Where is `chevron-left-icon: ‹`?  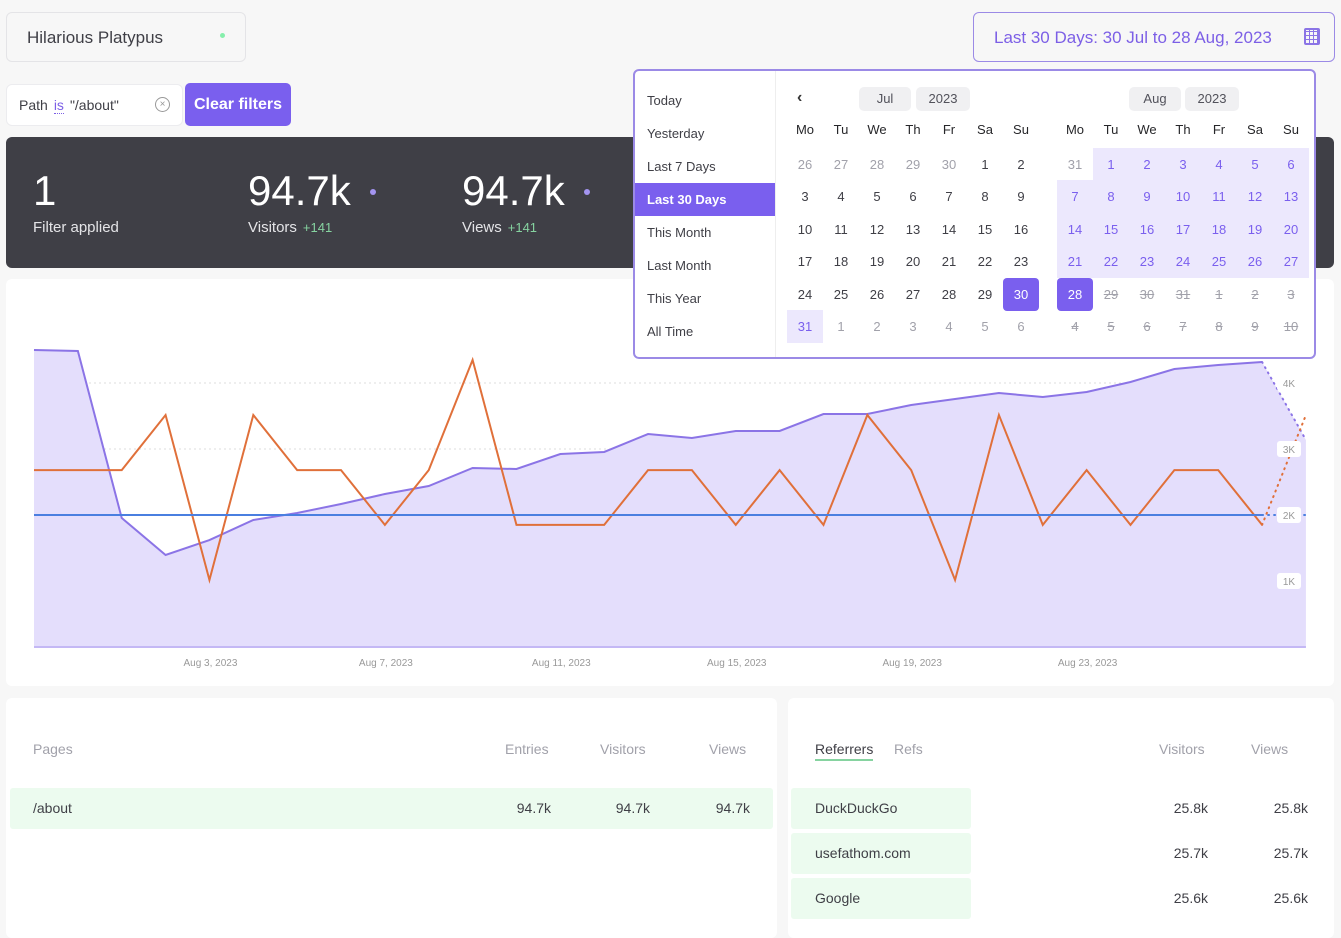 chevron-left-icon: ‹ is located at coordinates (799, 98).